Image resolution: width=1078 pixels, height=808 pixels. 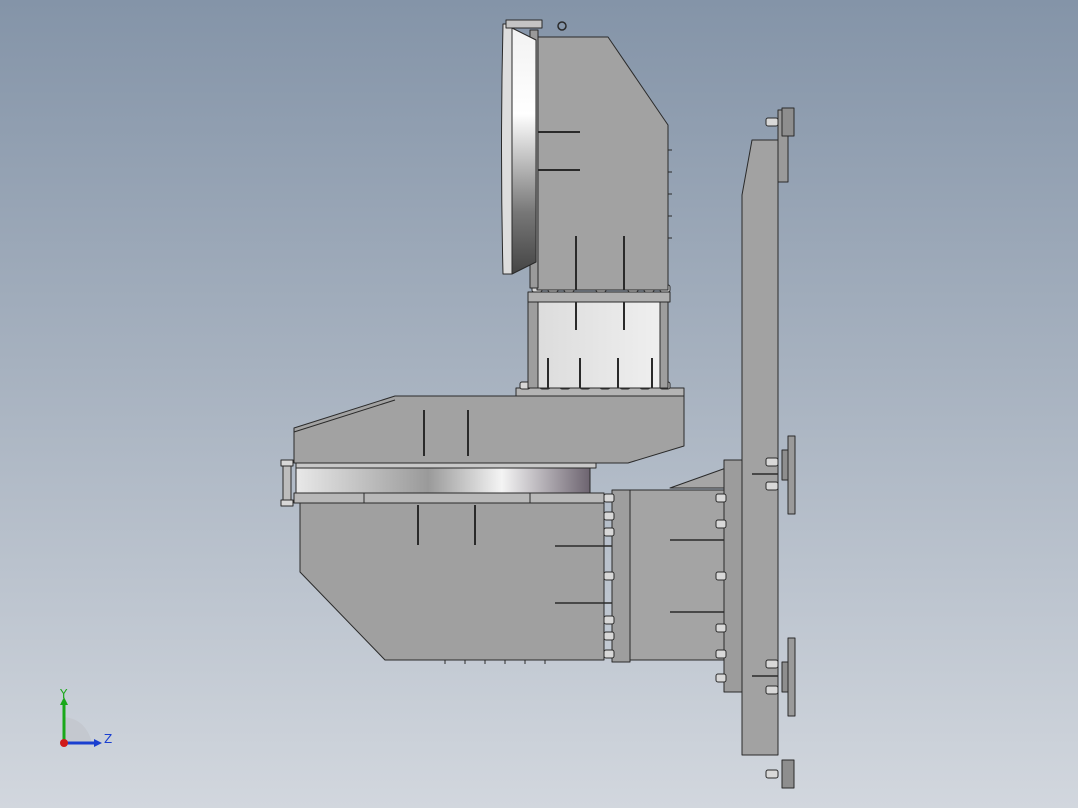 What do you see at coordinates (449, 498) in the screenshot?
I see `lower-housing-topplate` at bounding box center [449, 498].